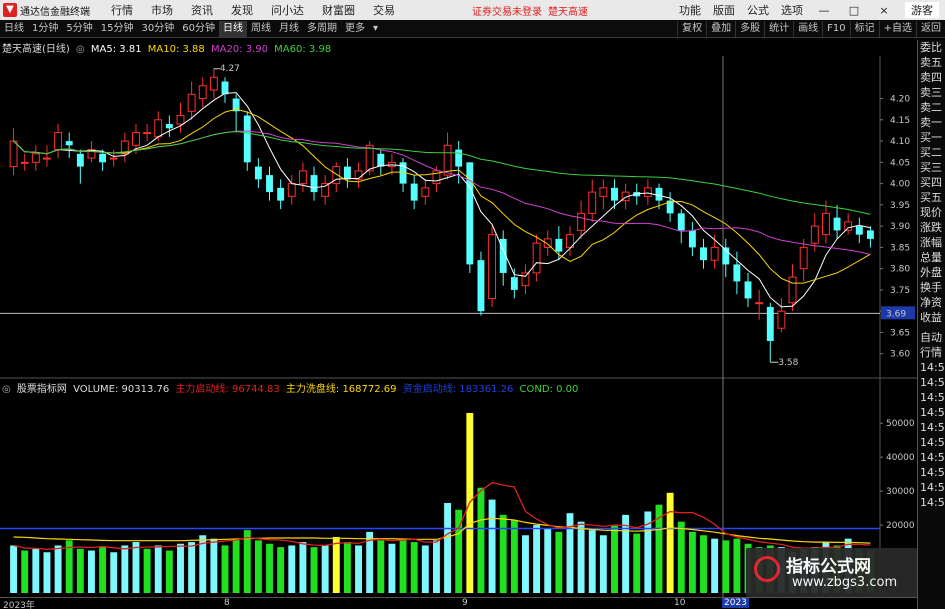  What do you see at coordinates (79, 29) in the screenshot?
I see `tab-5min: 5分钟` at bounding box center [79, 29].